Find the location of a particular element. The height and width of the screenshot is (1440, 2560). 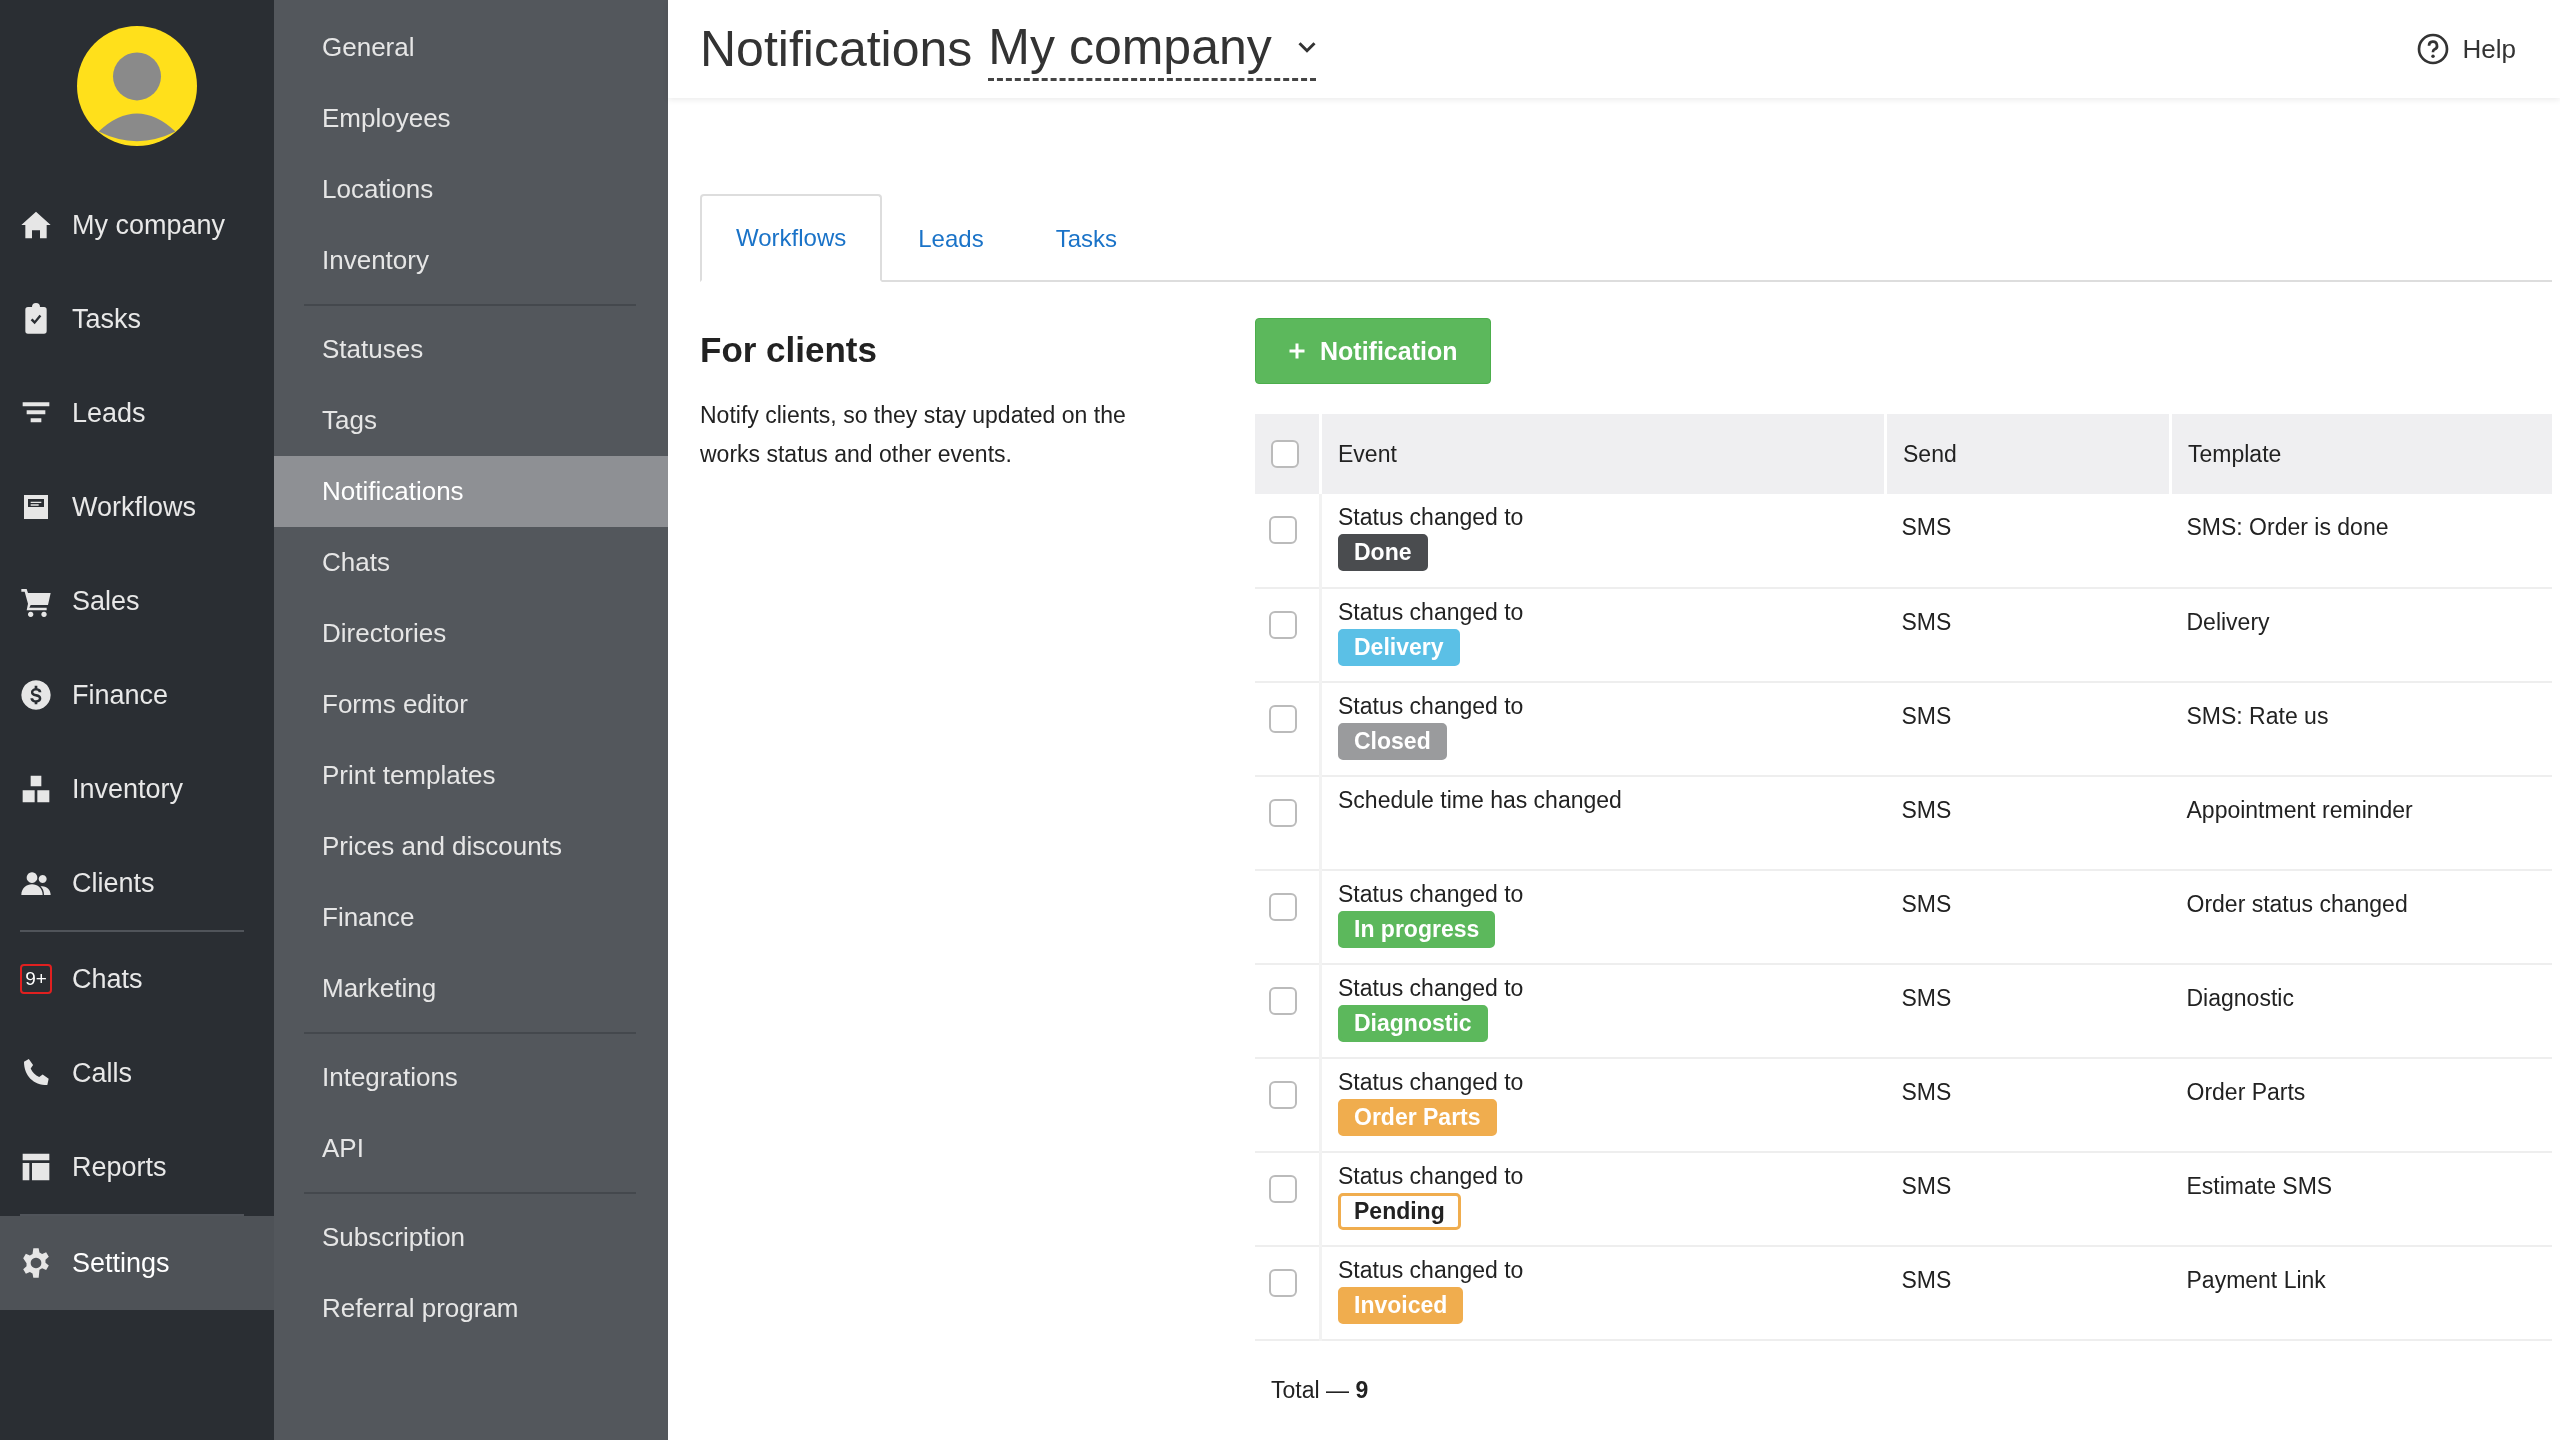

nav-item: Settings is located at coordinates (137, 1263).